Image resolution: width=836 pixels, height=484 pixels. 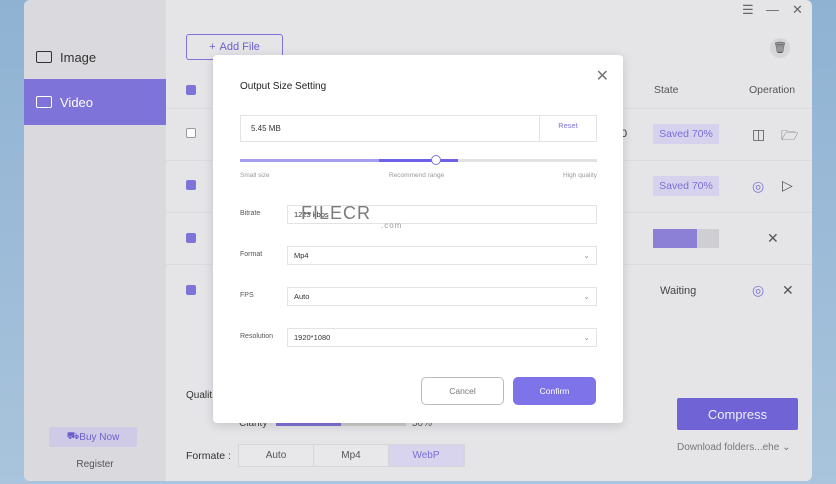 I want to click on sidebar-item-label: Image, so click(x=78, y=57).